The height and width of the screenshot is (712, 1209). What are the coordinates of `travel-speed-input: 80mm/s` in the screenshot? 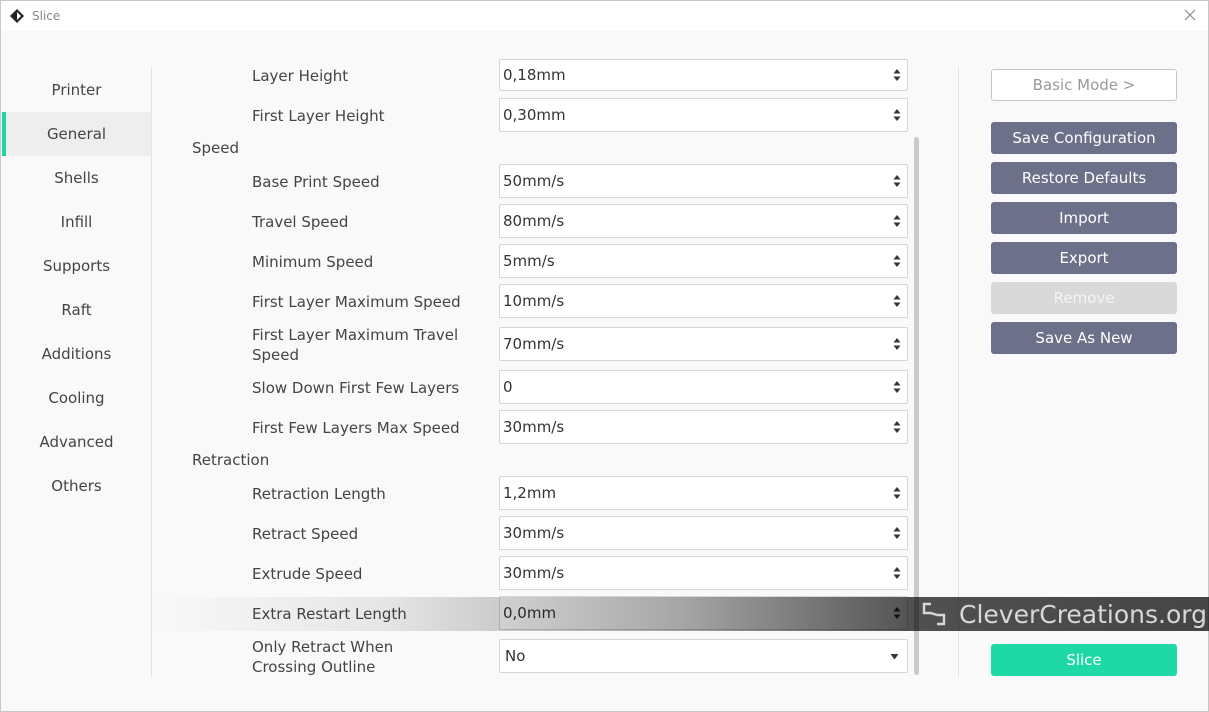 It's located at (703, 221).